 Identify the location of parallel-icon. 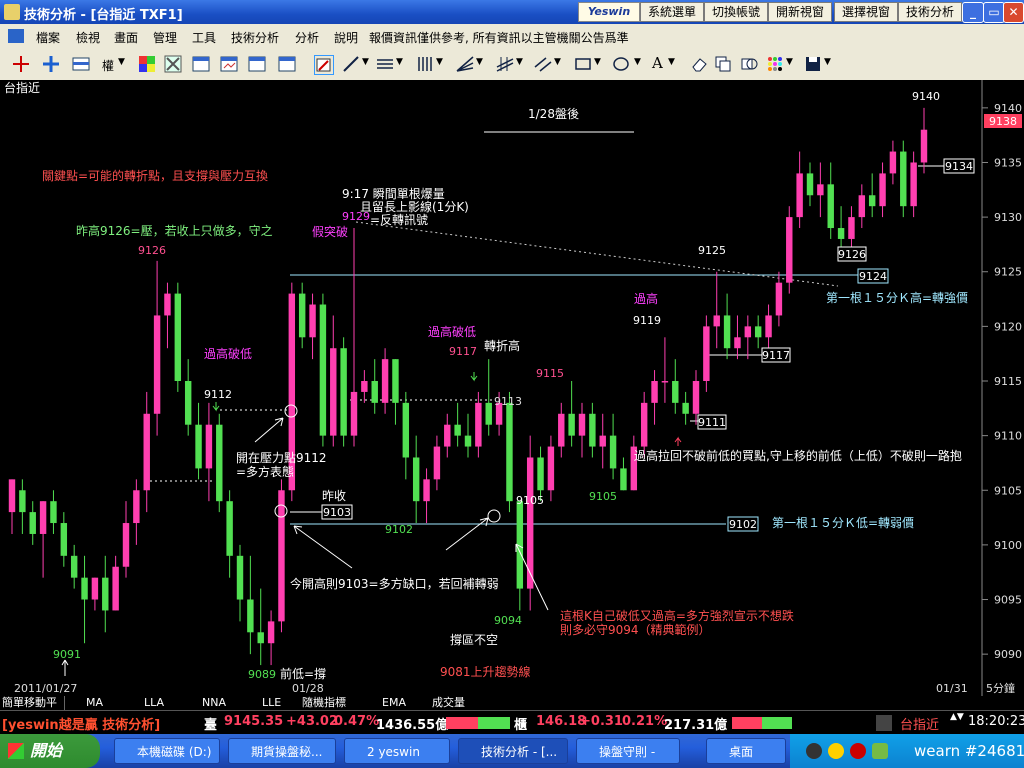
(543, 64).